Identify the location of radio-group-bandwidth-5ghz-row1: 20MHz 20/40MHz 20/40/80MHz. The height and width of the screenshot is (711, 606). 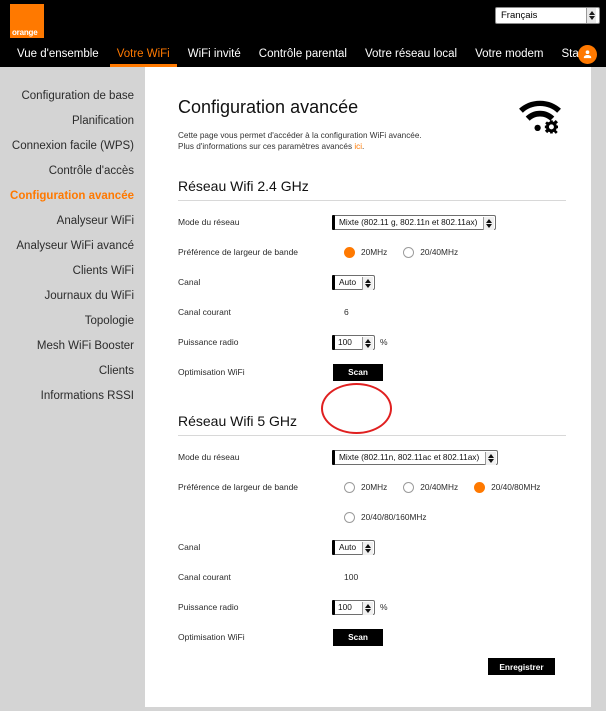
(450, 487).